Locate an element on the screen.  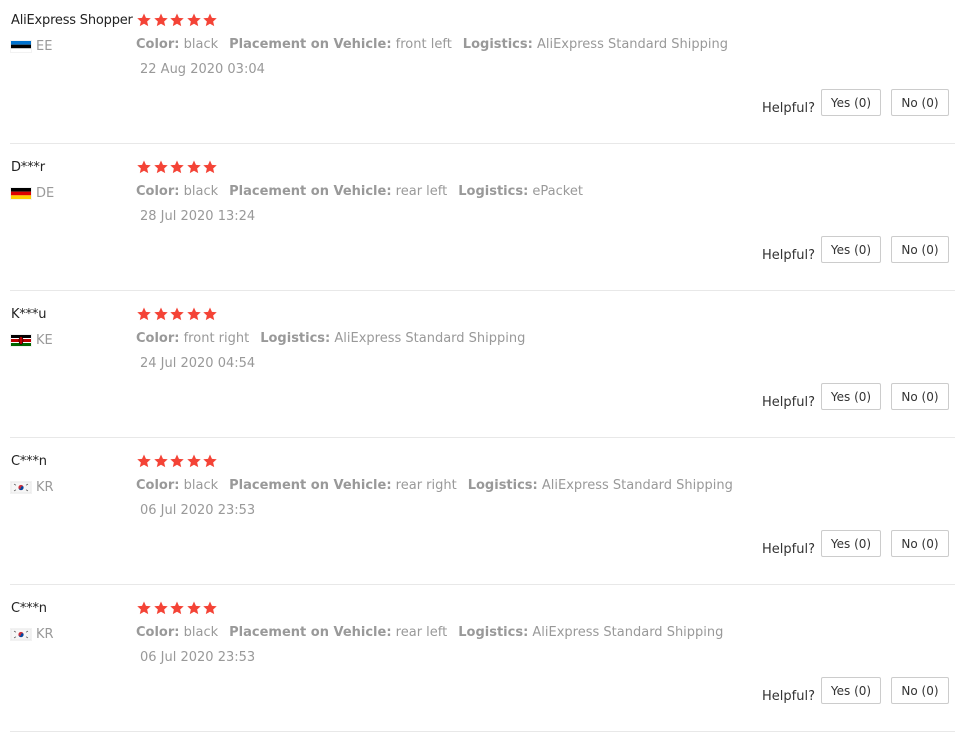
review-attribute: Placement on Vehicle: rear left is located at coordinates (338, 191).